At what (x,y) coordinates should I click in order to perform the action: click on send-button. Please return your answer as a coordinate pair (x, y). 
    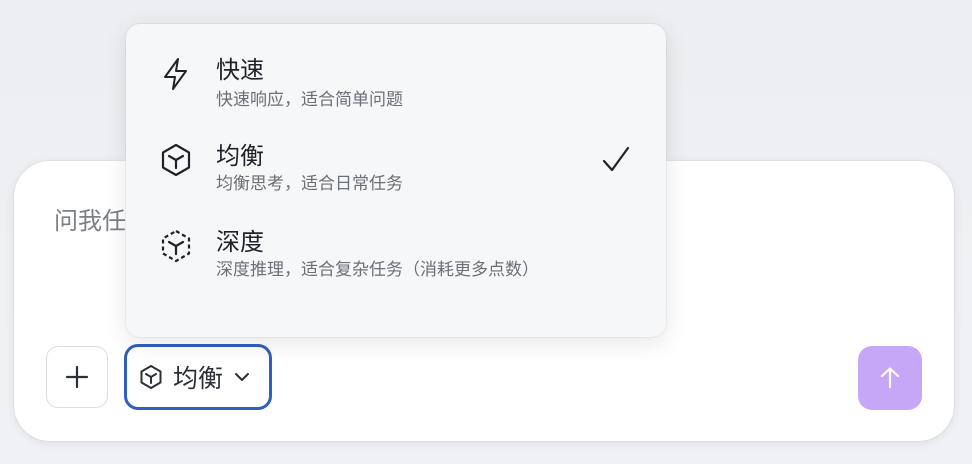
    Looking at the image, I should click on (890, 378).